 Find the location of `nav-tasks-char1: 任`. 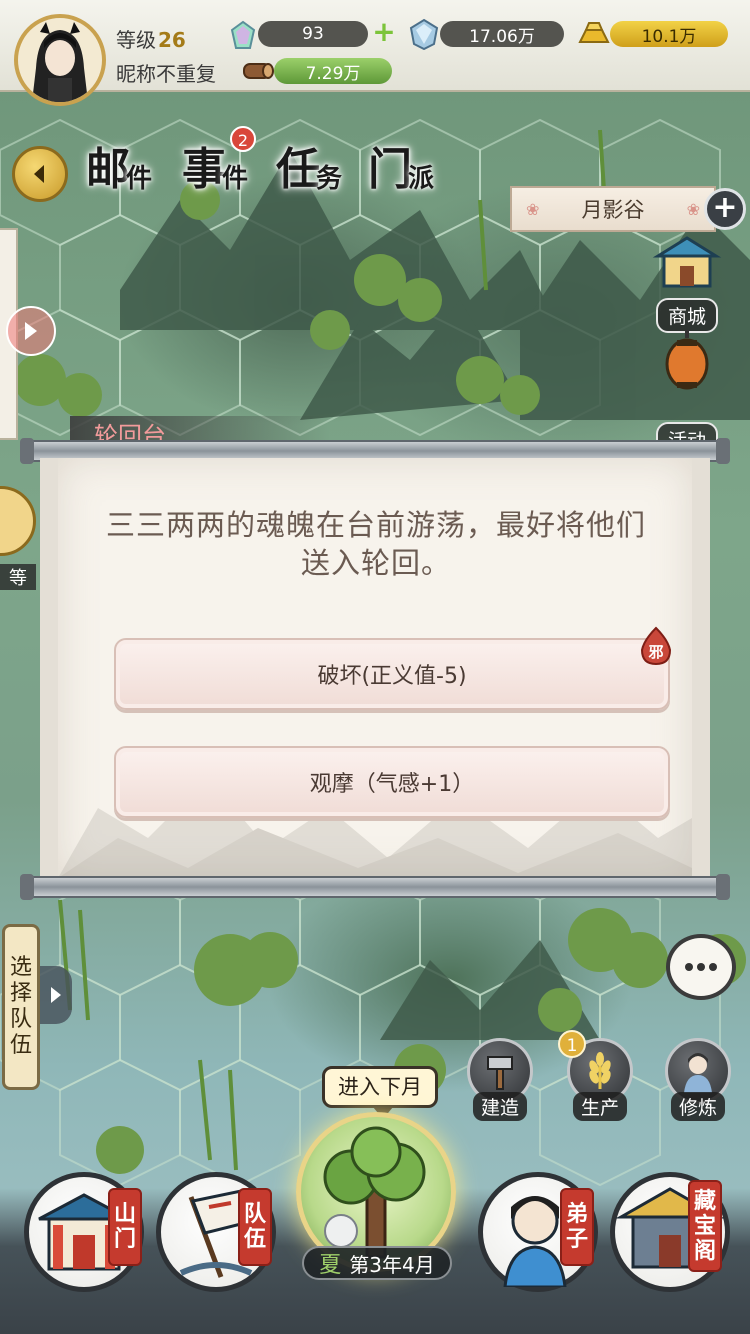

nav-tasks-char1: 任 is located at coordinates (298, 169).